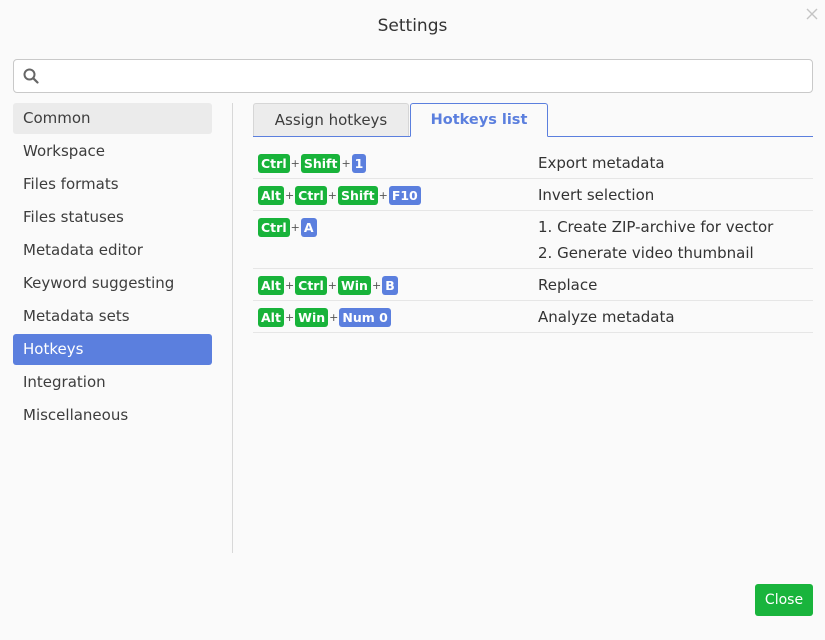 The width and height of the screenshot is (825, 640). I want to click on sidebar-item-workspace: Workspace, so click(112, 151).